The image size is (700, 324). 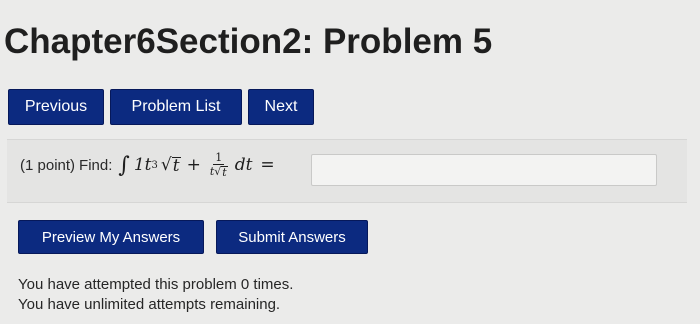 What do you see at coordinates (111, 237) in the screenshot?
I see `preview-answers-button: Preview My Answers` at bounding box center [111, 237].